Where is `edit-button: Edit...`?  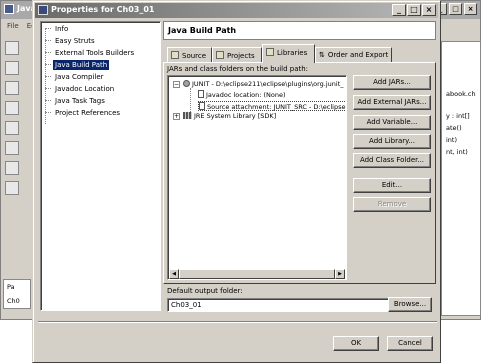 edit-button: Edit... is located at coordinates (392, 185).